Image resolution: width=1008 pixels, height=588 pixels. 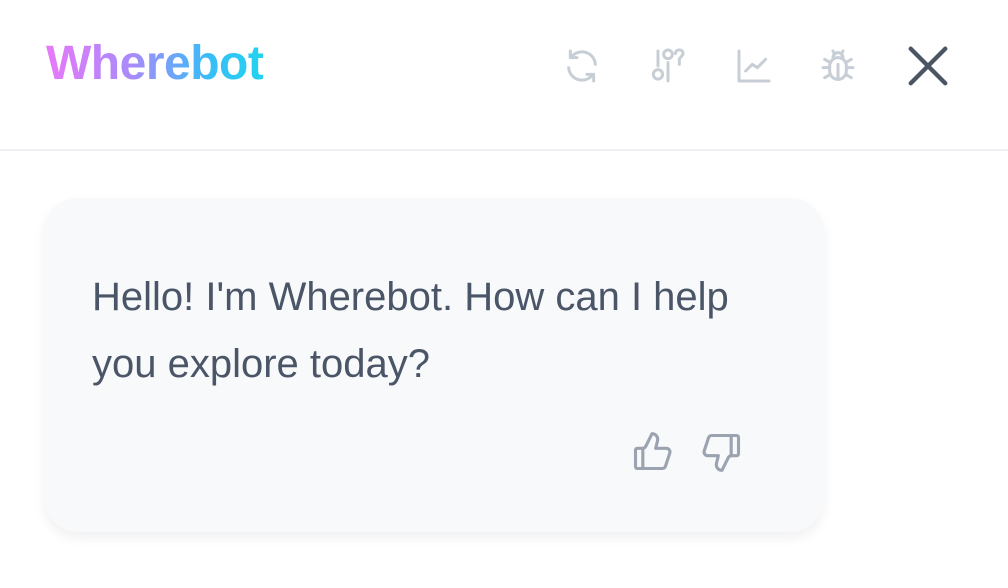 I want to click on thumbs-up-button, so click(x=652, y=454).